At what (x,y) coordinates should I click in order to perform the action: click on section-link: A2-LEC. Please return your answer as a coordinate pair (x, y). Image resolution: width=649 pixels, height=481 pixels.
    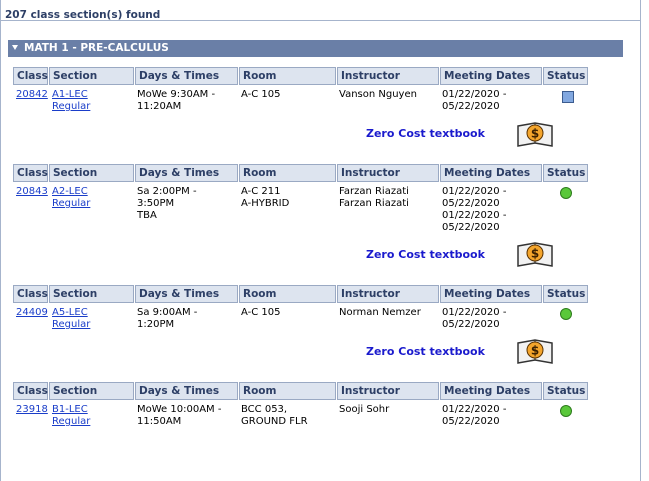
    Looking at the image, I should click on (70, 192).